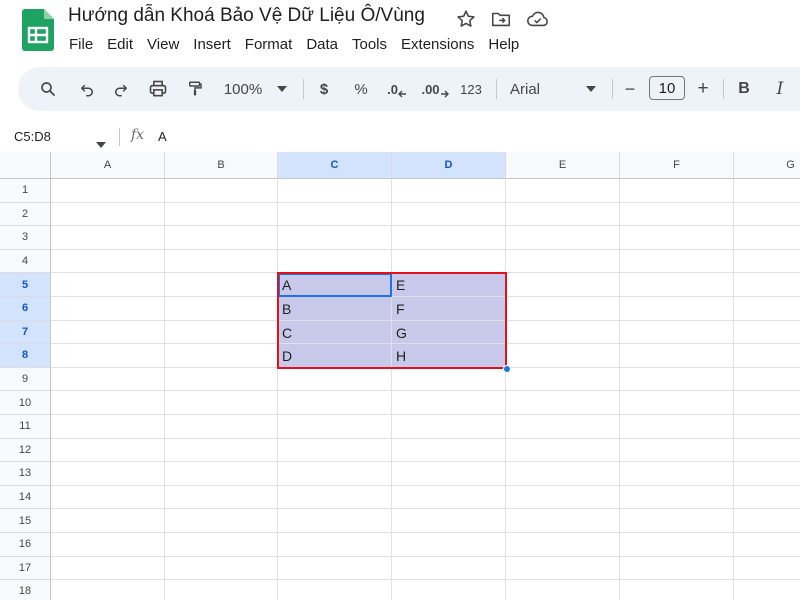 This screenshot has height=600, width=800. What do you see at coordinates (48, 89) in the screenshot?
I see `search-menus-icon` at bounding box center [48, 89].